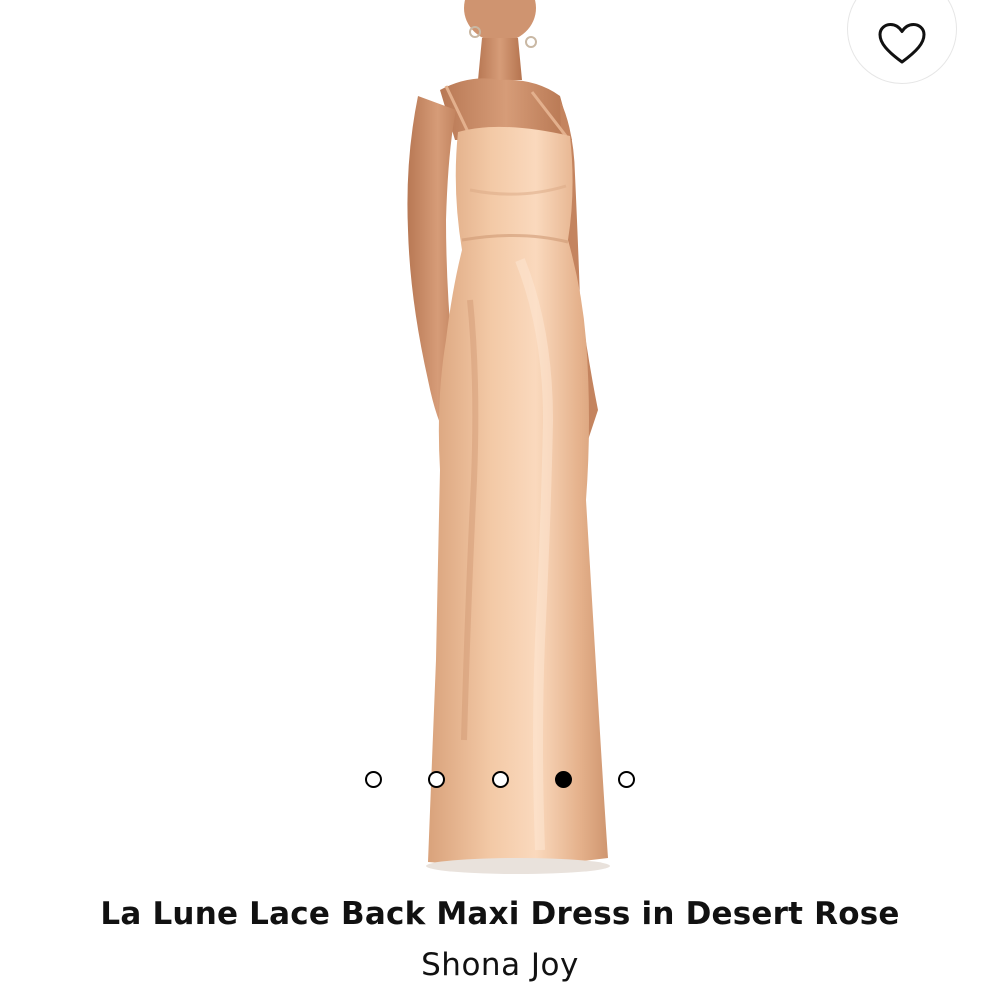 Image resolution: width=1000 pixels, height=1000 pixels. I want to click on image-carousel-indicator, so click(500, 779).